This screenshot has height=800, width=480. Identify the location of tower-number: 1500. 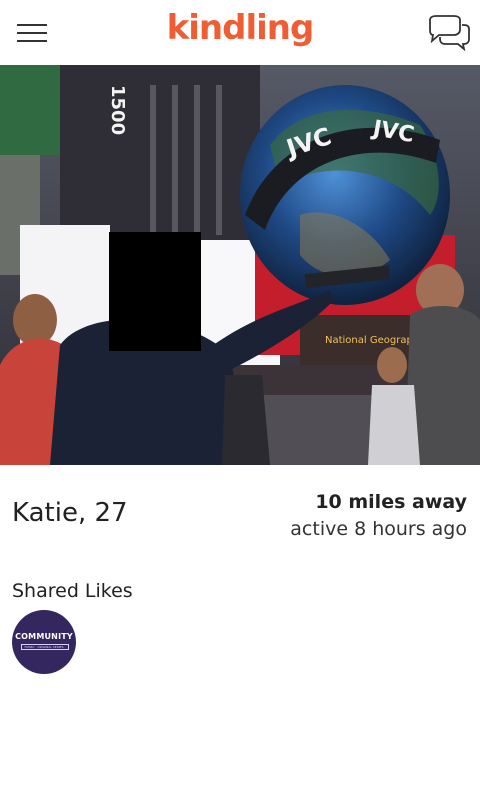
(117, 110).